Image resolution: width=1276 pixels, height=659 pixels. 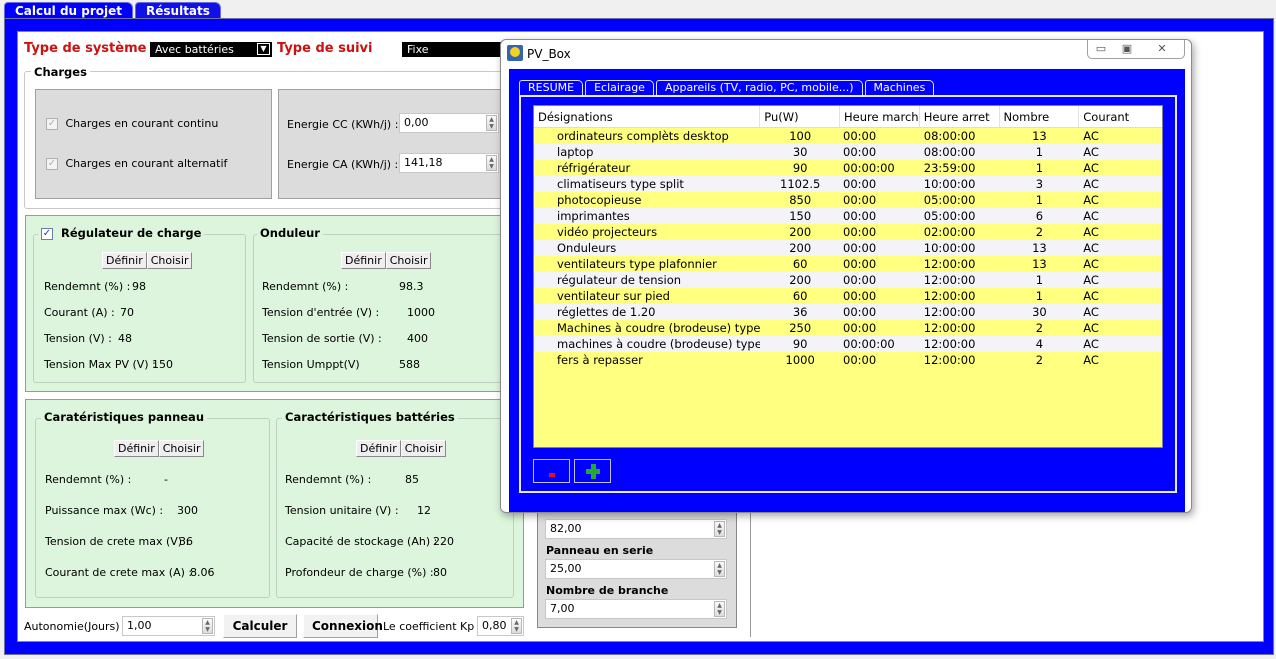 I want to click on stop-time-cell: 02:00:00, so click(x=960, y=232).